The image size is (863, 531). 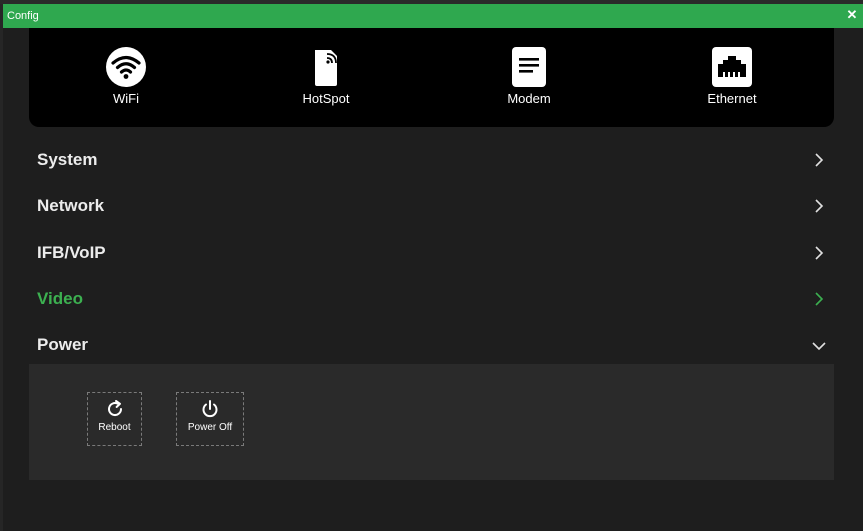 What do you see at coordinates (63, 344) in the screenshot?
I see `menu-item-label: Power` at bounding box center [63, 344].